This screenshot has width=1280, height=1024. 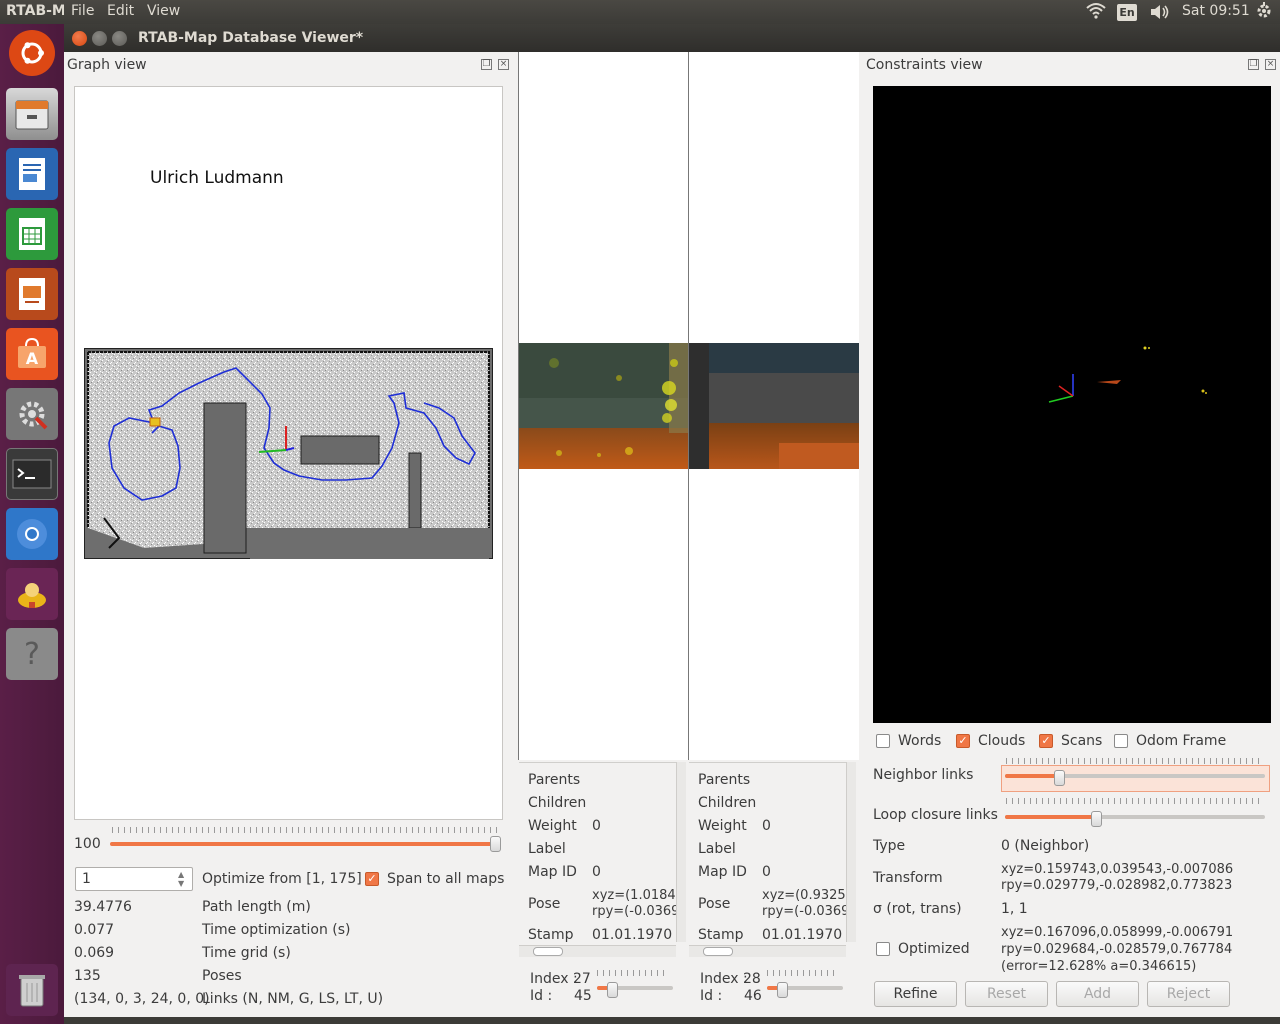 What do you see at coordinates (597, 951) in the screenshot?
I see `image-a-hscroll` at bounding box center [597, 951].